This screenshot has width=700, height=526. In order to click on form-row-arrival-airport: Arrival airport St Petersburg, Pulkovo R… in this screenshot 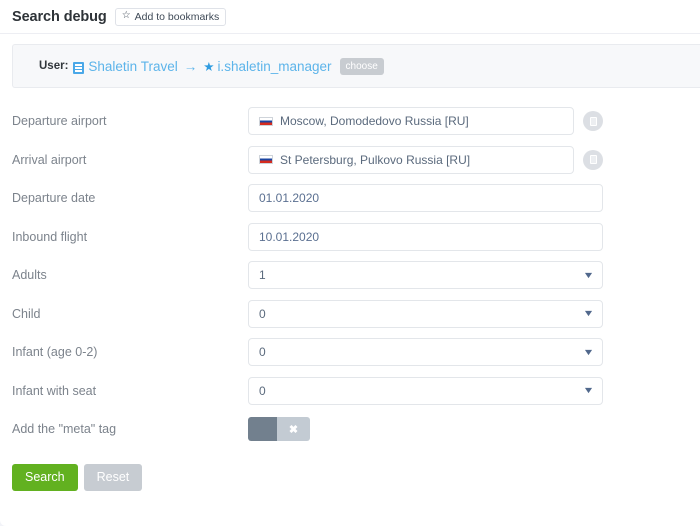, I will do `click(350, 160)`.